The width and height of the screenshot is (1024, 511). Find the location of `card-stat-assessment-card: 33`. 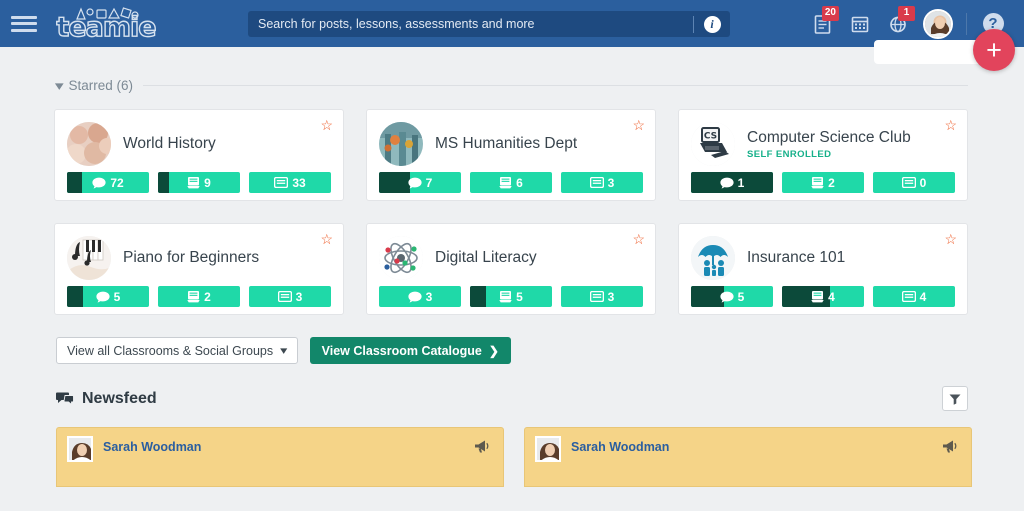

card-stat-assessment-card: 33 is located at coordinates (290, 182).